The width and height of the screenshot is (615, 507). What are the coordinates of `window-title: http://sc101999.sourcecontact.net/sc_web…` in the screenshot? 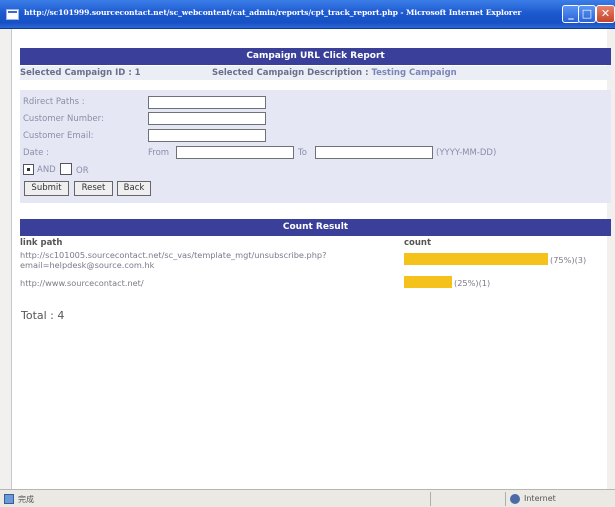 It's located at (273, 12).